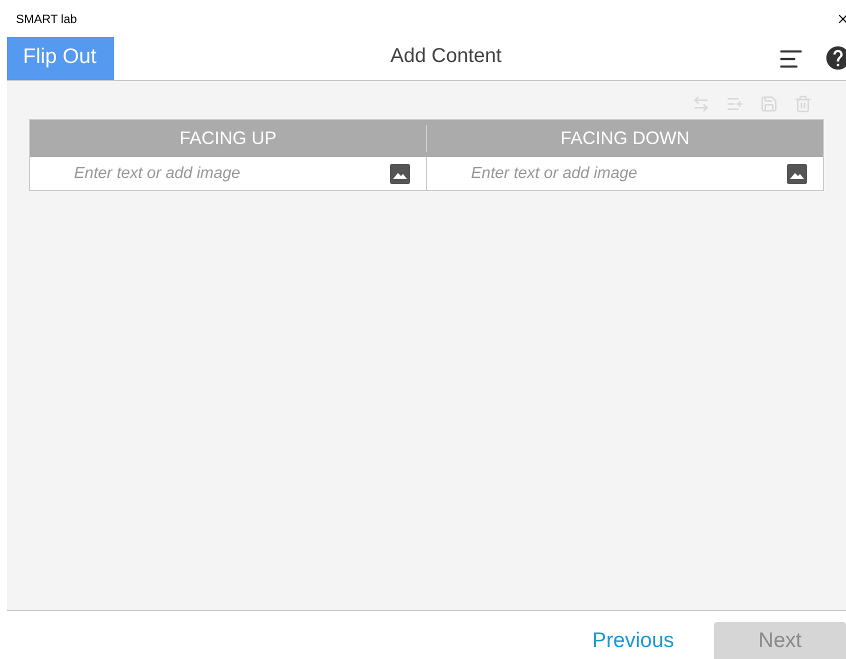 This screenshot has width=846, height=659. What do you see at coordinates (228, 138) in the screenshot?
I see `column-header: FACING UP` at bounding box center [228, 138].